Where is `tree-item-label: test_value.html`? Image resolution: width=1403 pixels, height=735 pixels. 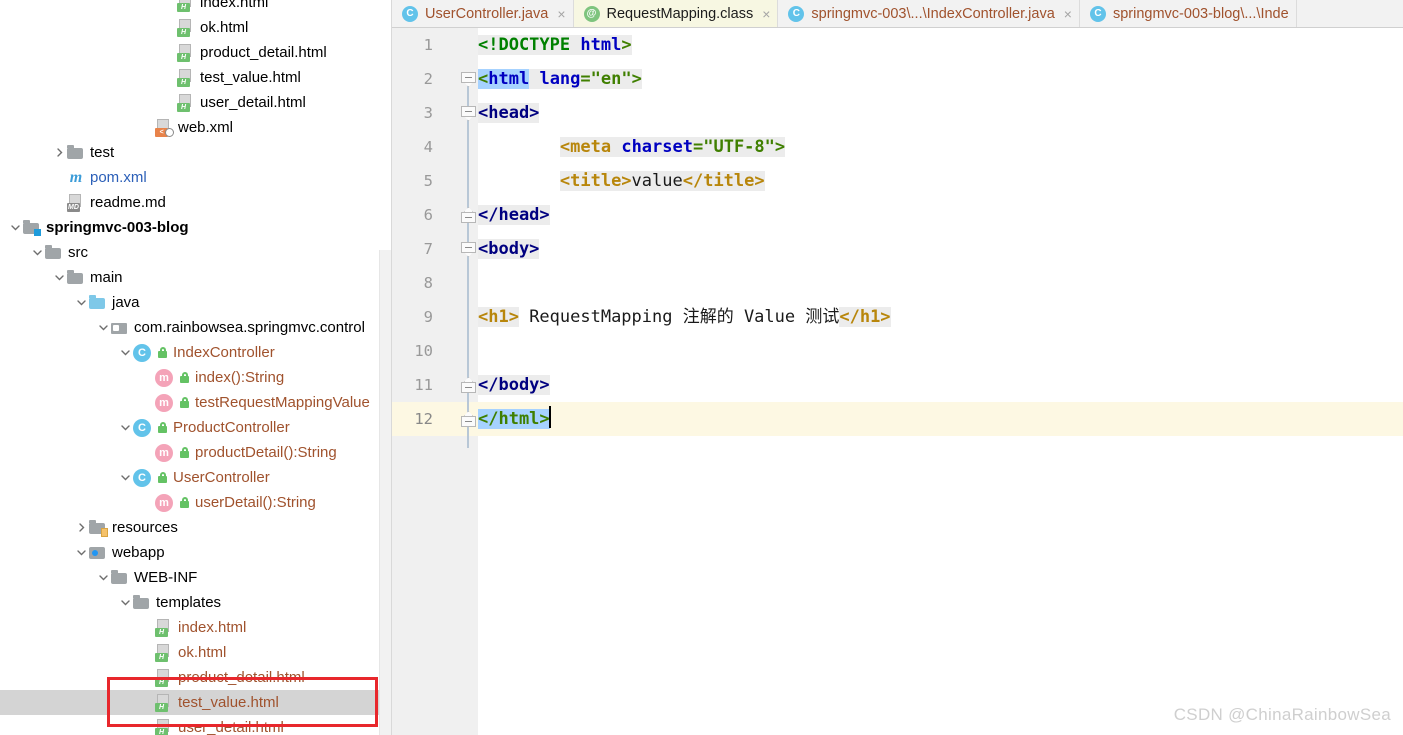
tree-item-label: test_value.html is located at coordinates (228, 702).